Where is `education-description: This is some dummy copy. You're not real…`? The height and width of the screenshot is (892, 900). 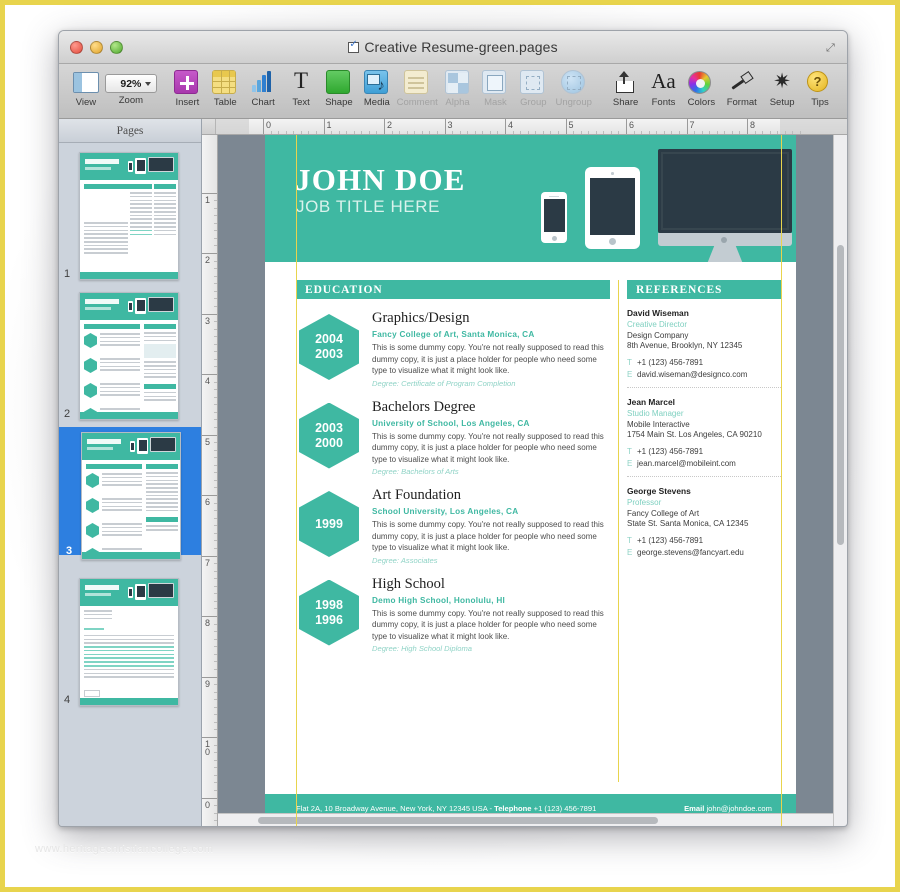 education-description: This is some dummy copy. You're not real… is located at coordinates (488, 447).